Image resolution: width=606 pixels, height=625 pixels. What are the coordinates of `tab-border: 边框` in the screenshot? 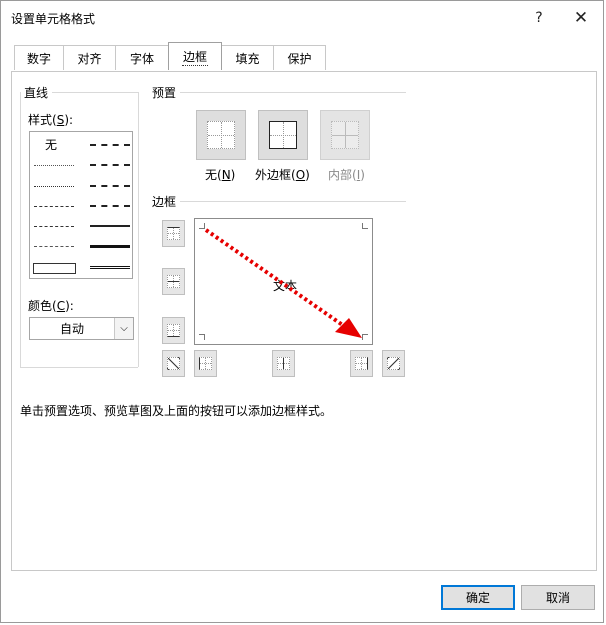 It's located at (195, 56).